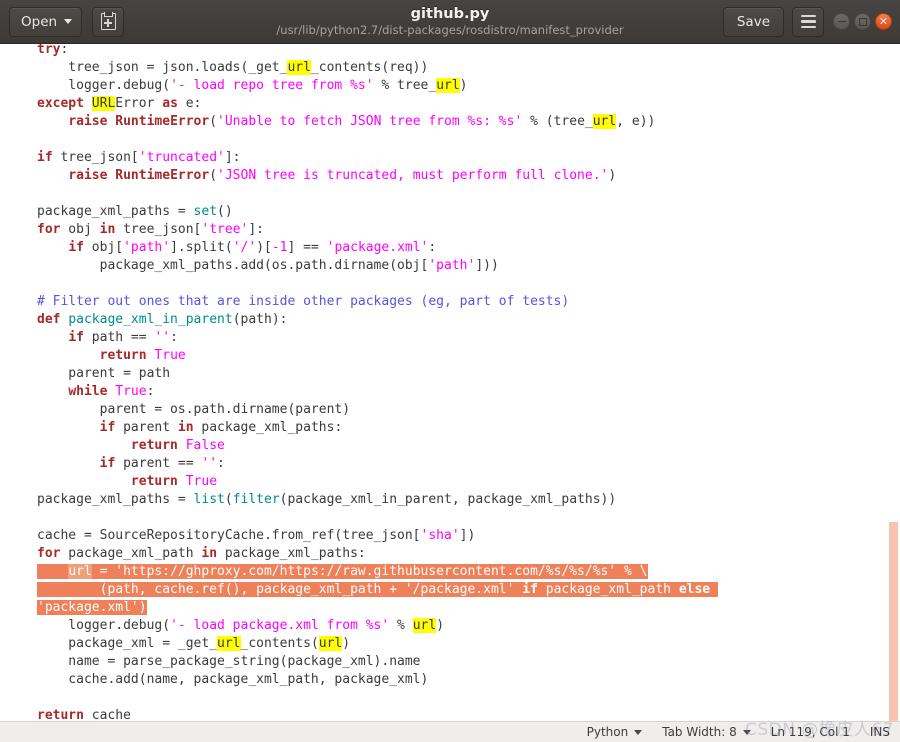 The width and height of the screenshot is (900, 742). I want to click on window-controls: ✕, so click(862, 21).